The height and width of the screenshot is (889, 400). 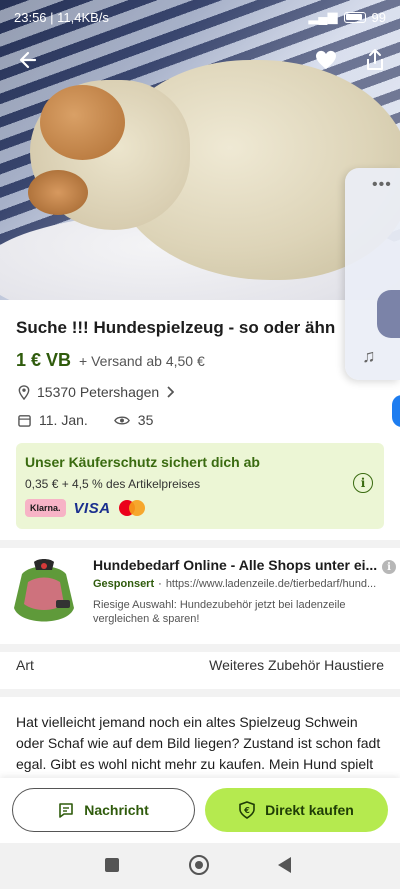 What do you see at coordinates (44, 596) in the screenshot?
I see `ad-image` at bounding box center [44, 596].